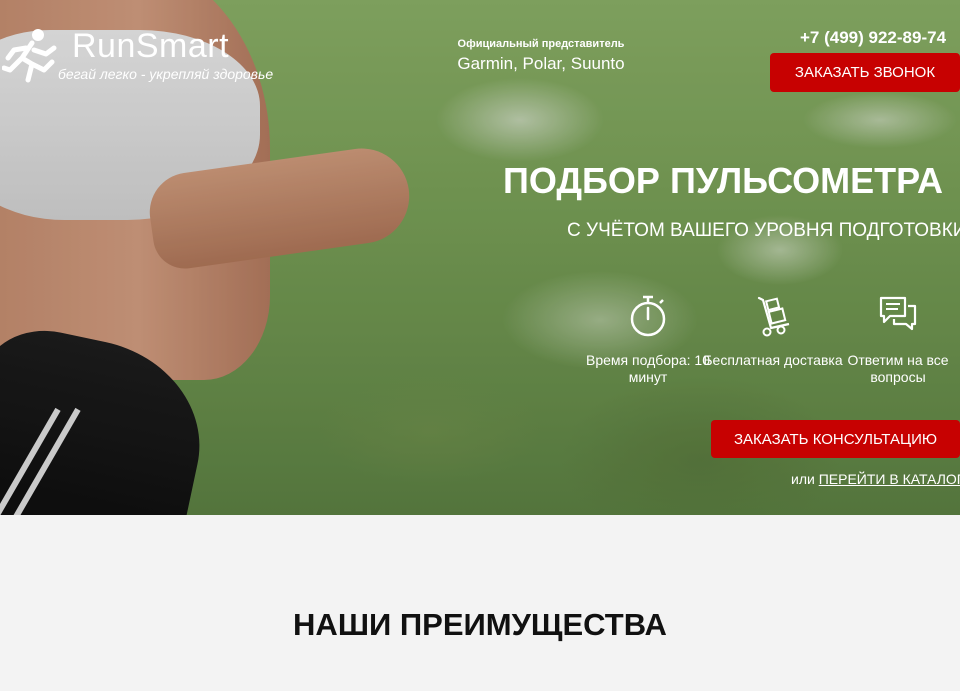 The image size is (960, 691). Describe the element at coordinates (894, 340) in the screenshot. I see `feature-answers: Ответим на все вопросы` at that location.